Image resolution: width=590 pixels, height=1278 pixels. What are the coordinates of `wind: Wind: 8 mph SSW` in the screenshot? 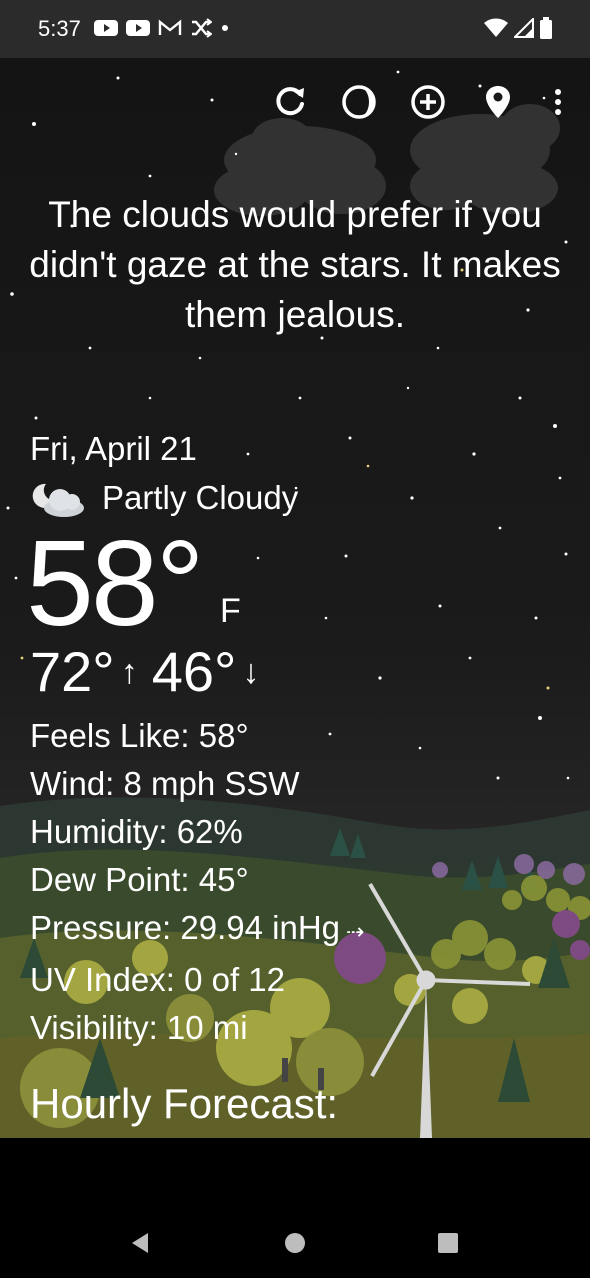 It's located at (165, 783).